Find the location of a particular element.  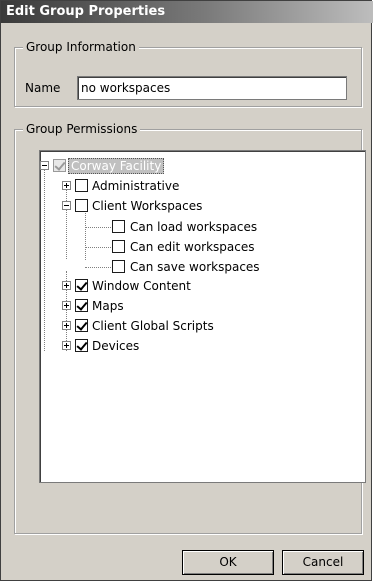

cancel-button: Cancel is located at coordinates (323, 562).